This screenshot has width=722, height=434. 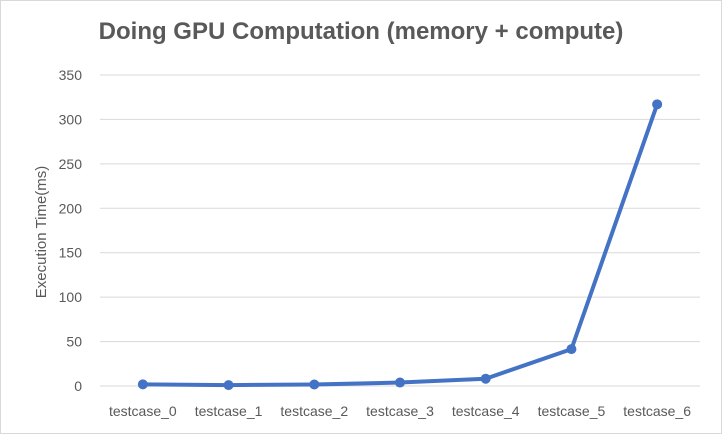 What do you see at coordinates (74, 342) in the screenshot?
I see `y-tick-label: 50` at bounding box center [74, 342].